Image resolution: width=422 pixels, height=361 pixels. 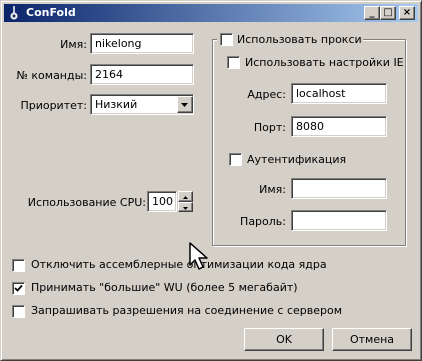 I want to click on cpu-spin-down-button, so click(x=185, y=207).